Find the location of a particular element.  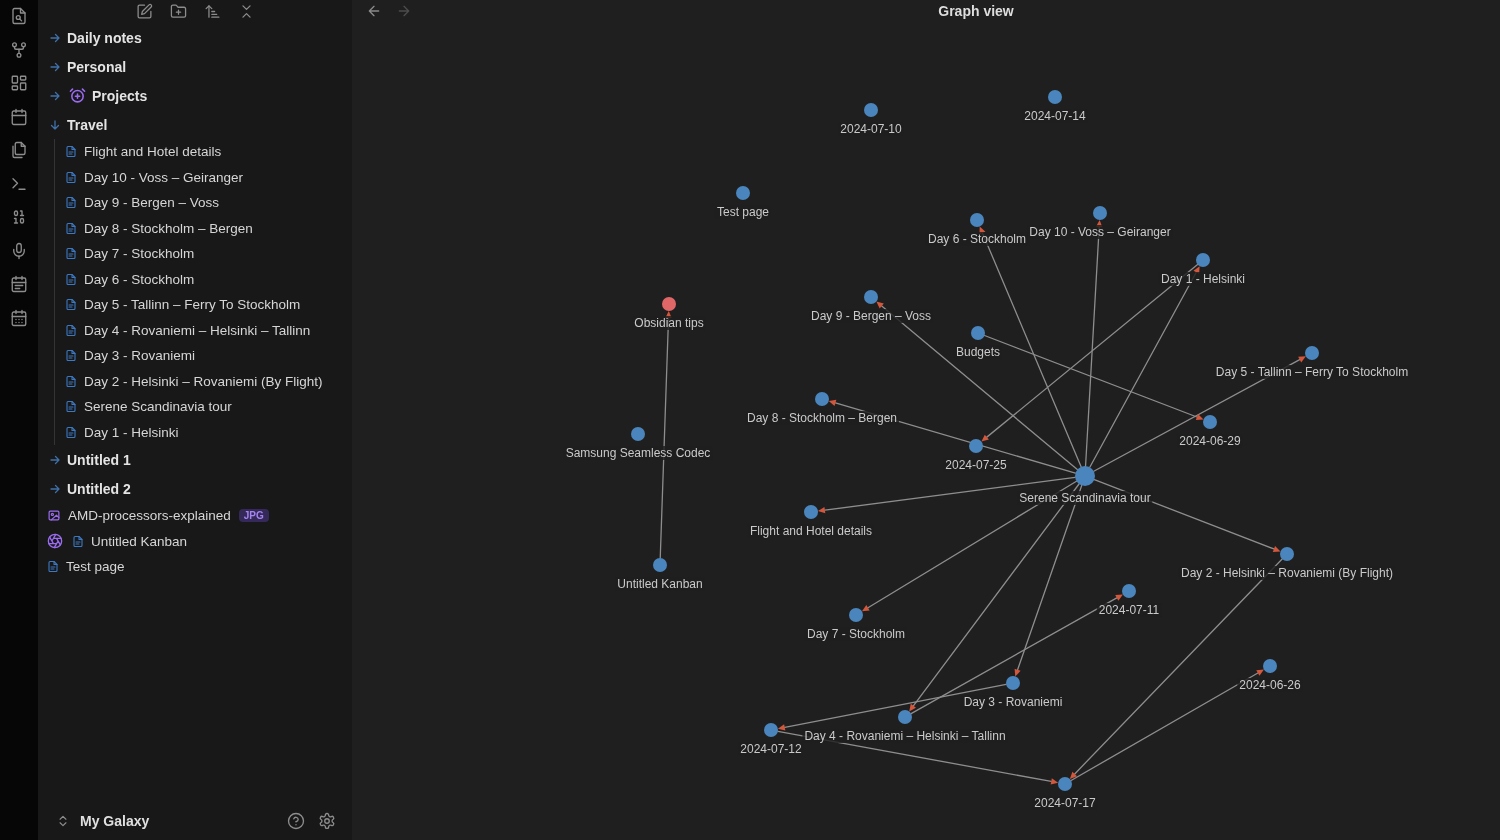

node-label: 2024-06-26 is located at coordinates (1270, 685).